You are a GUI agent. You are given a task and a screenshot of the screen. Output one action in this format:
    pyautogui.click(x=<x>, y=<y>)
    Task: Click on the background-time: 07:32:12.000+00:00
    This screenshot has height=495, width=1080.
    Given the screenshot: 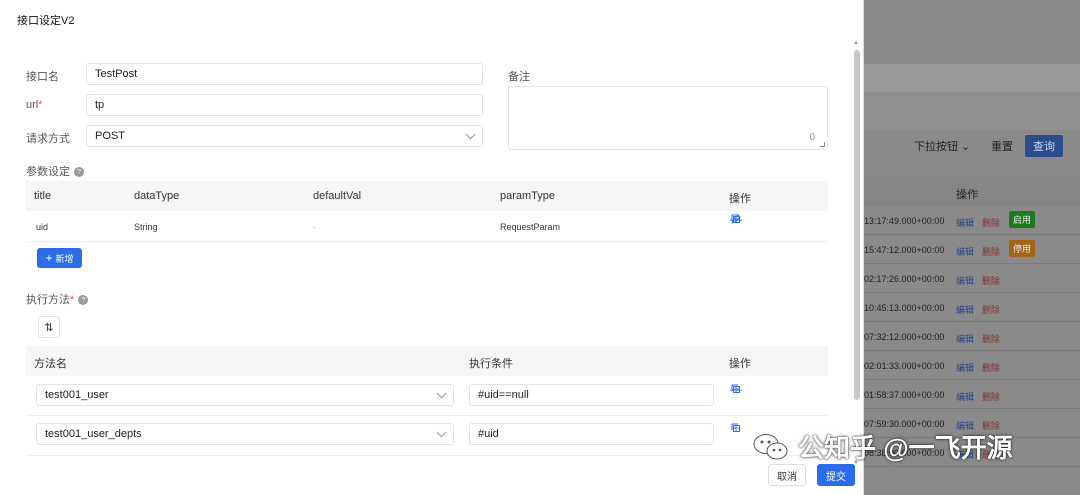 What is the action you would take?
    pyautogui.click(x=904, y=337)
    